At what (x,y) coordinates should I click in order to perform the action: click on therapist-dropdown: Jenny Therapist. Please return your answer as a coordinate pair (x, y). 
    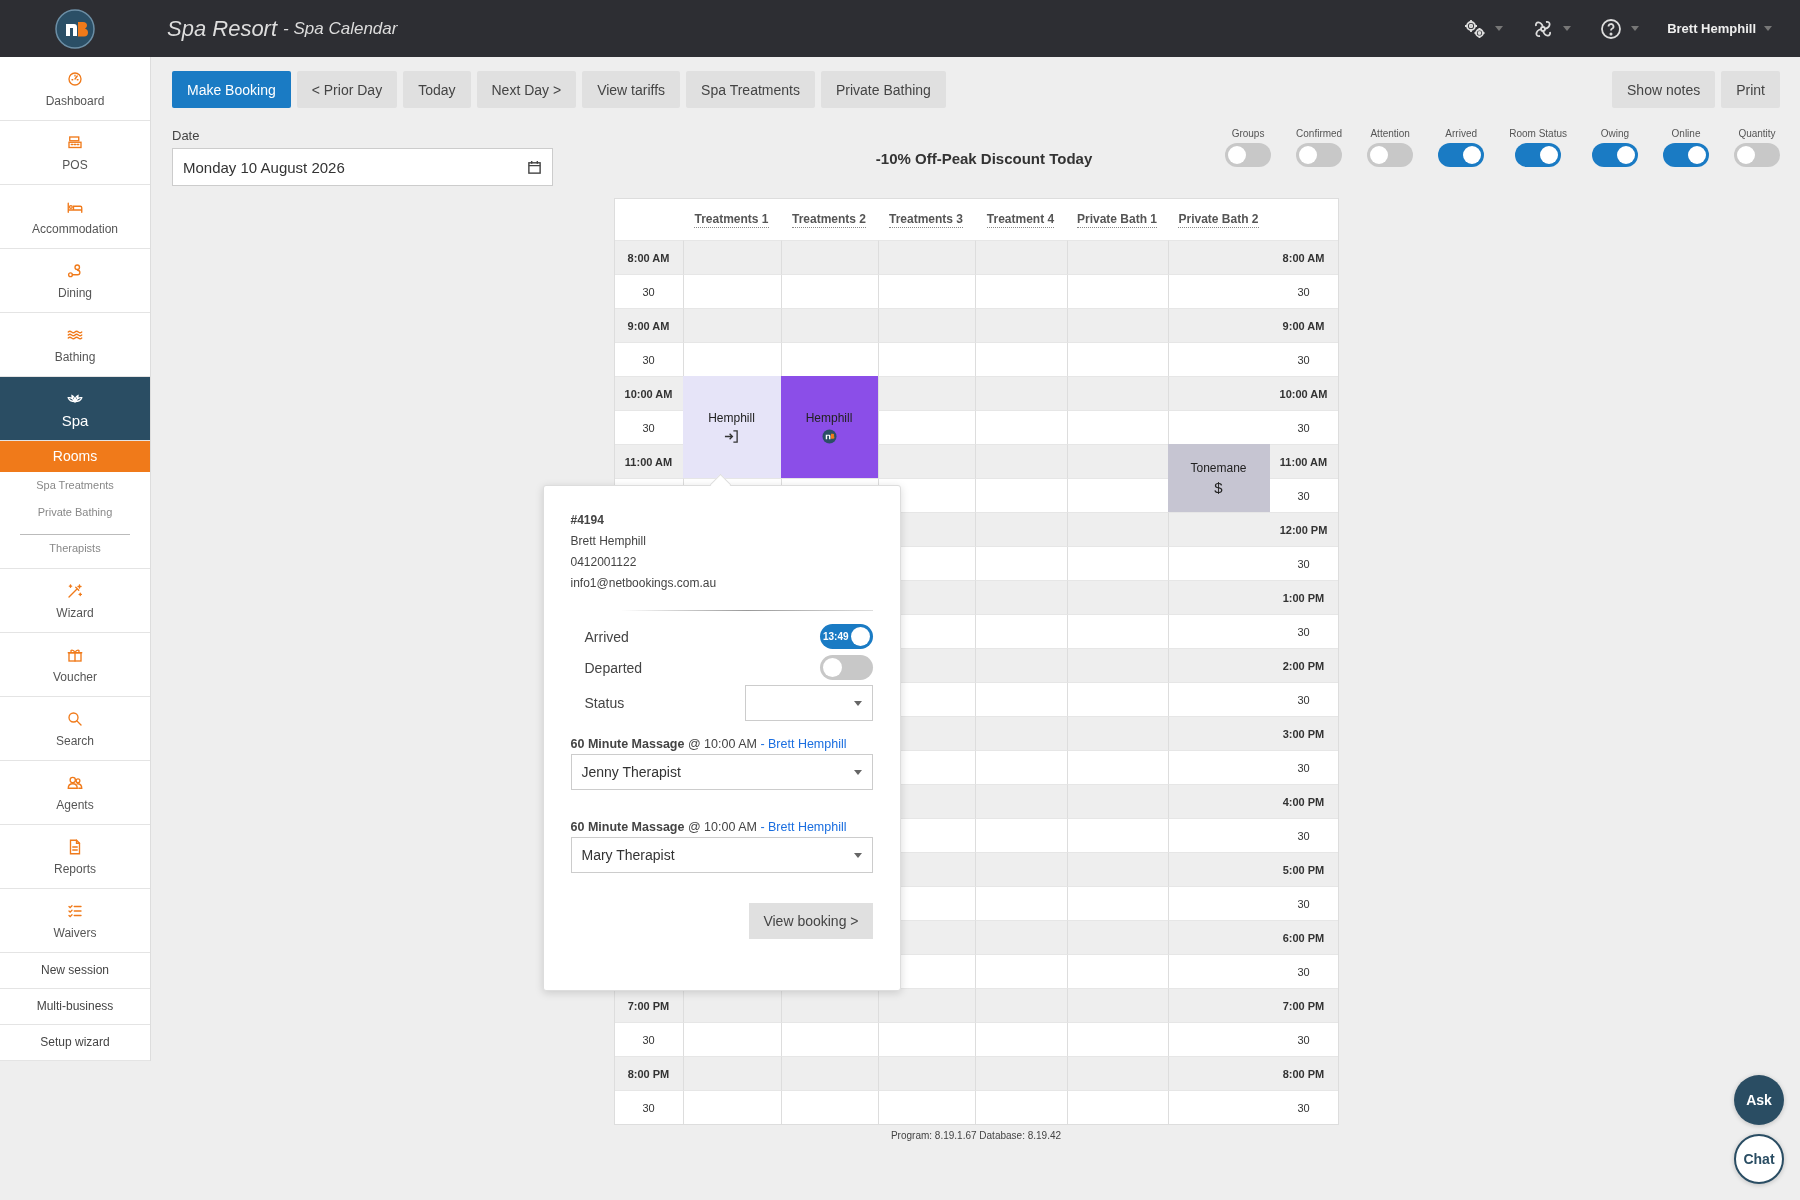
    Looking at the image, I should click on (721, 772).